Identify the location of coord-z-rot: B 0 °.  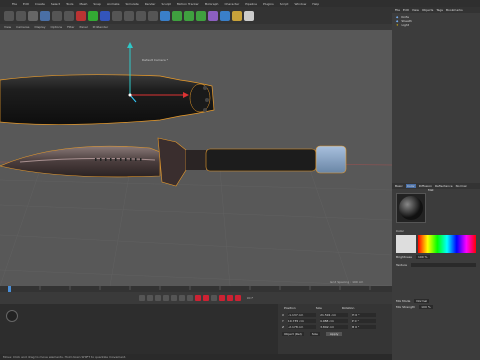
(364, 327).